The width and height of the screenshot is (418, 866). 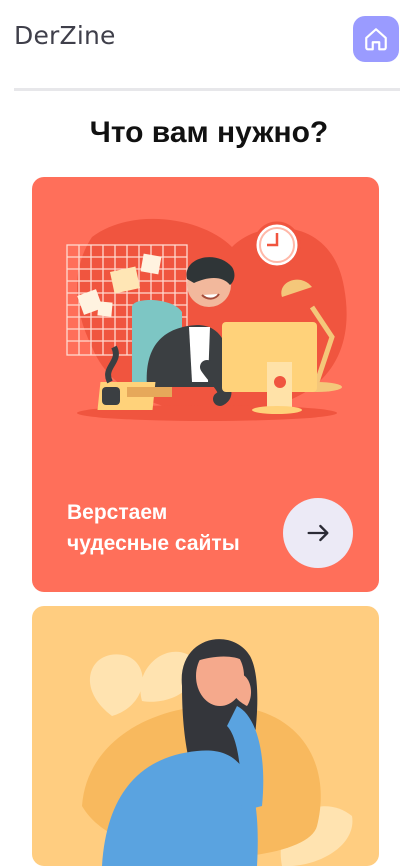 I want to click on page-title: Что вам нужно?, so click(x=209, y=132).